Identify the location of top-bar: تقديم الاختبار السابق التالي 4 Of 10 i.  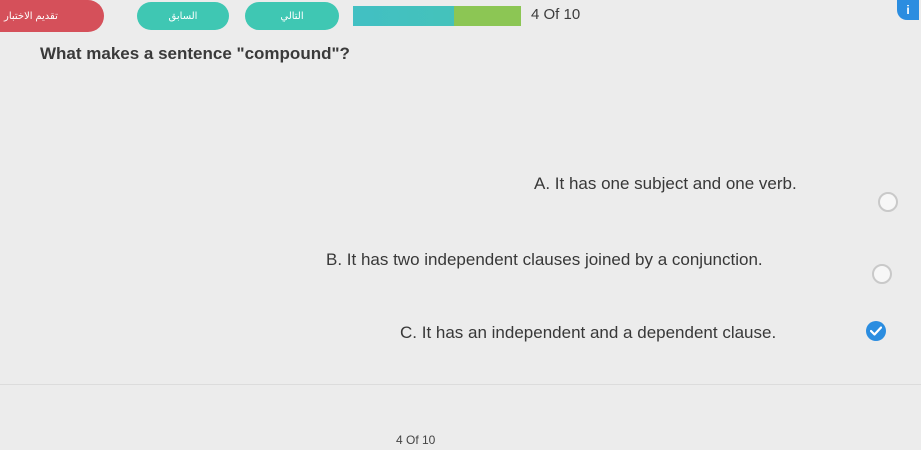
(460, 17).